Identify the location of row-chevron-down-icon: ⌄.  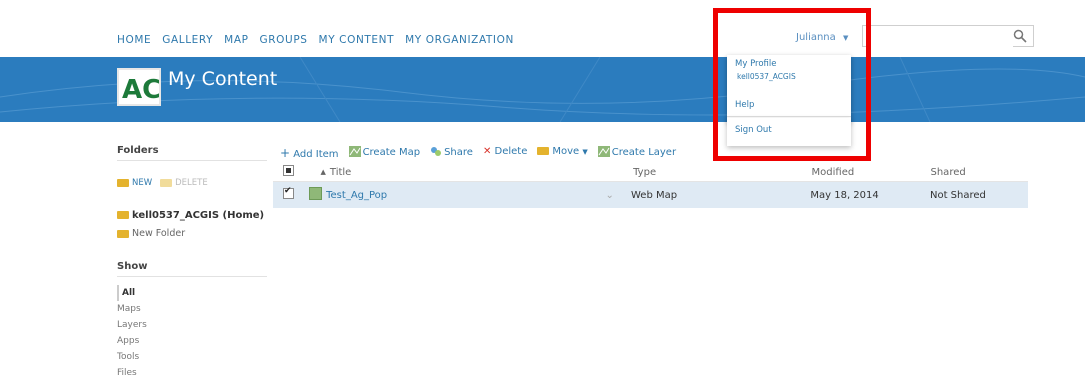
(618, 195).